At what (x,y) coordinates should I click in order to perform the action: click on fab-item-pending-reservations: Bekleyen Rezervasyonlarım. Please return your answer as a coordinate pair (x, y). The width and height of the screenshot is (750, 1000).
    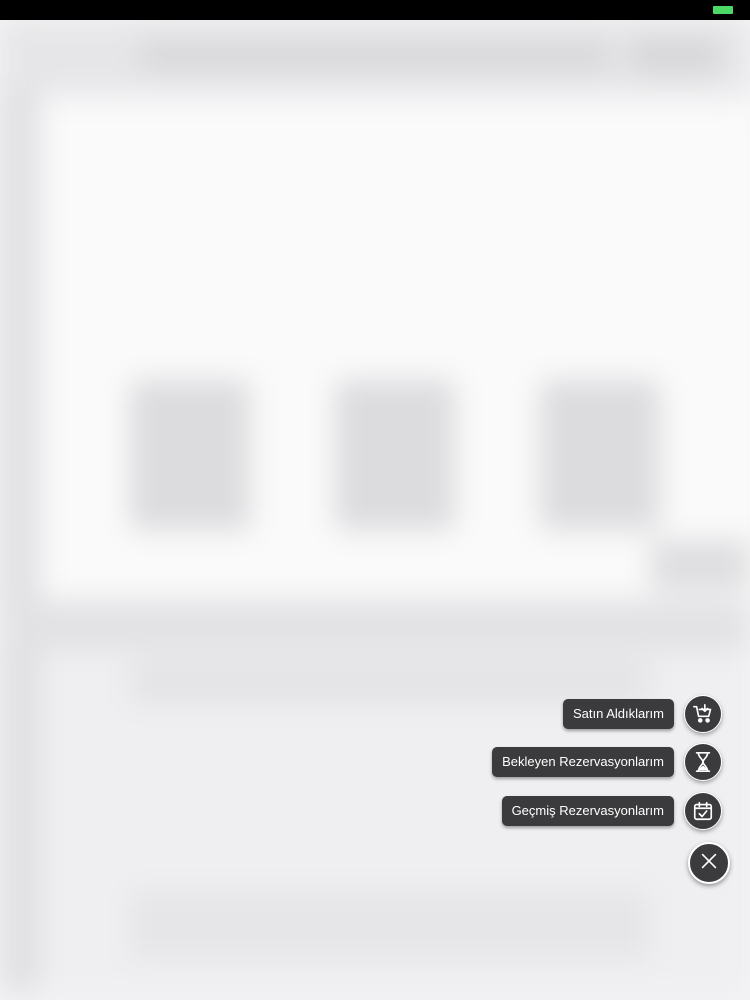
    Looking at the image, I should click on (607, 762).